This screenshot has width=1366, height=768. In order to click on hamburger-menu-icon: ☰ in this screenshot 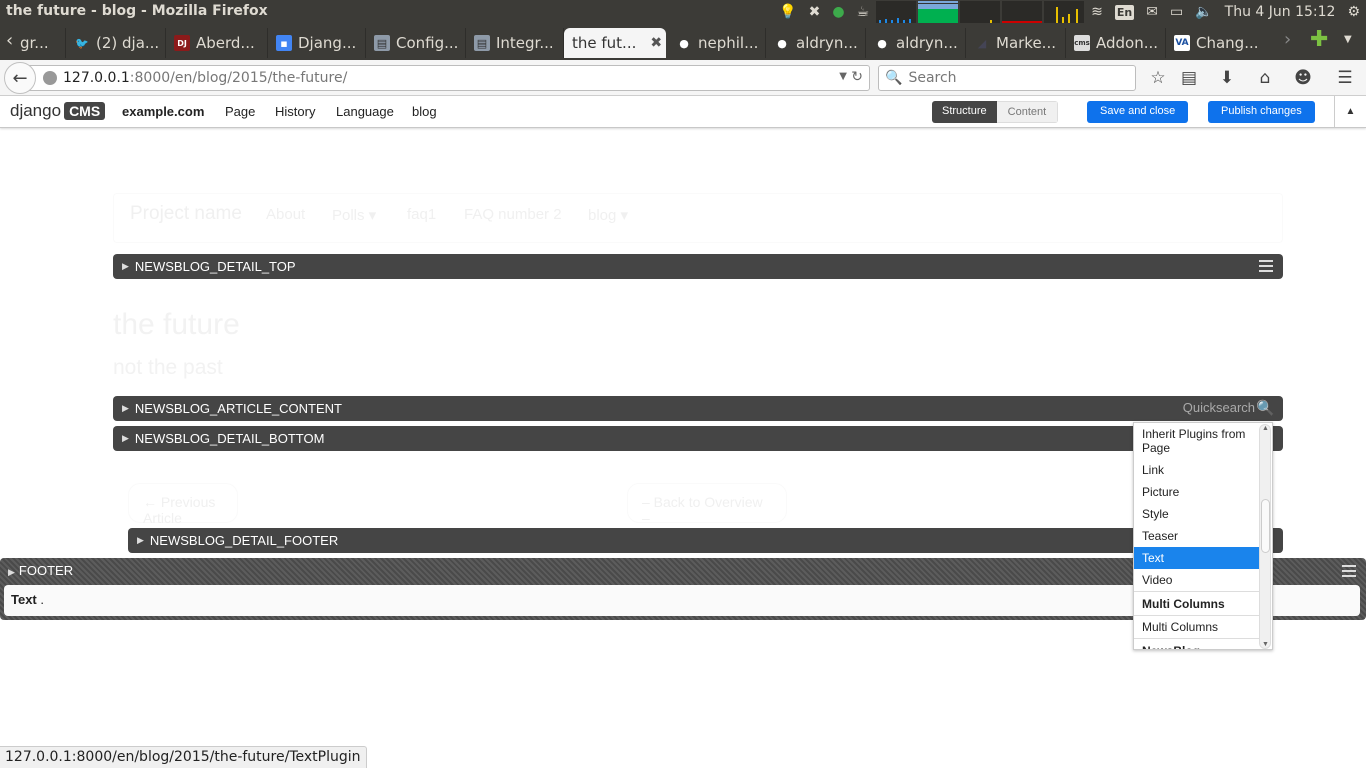, I will do `click(1345, 78)`.